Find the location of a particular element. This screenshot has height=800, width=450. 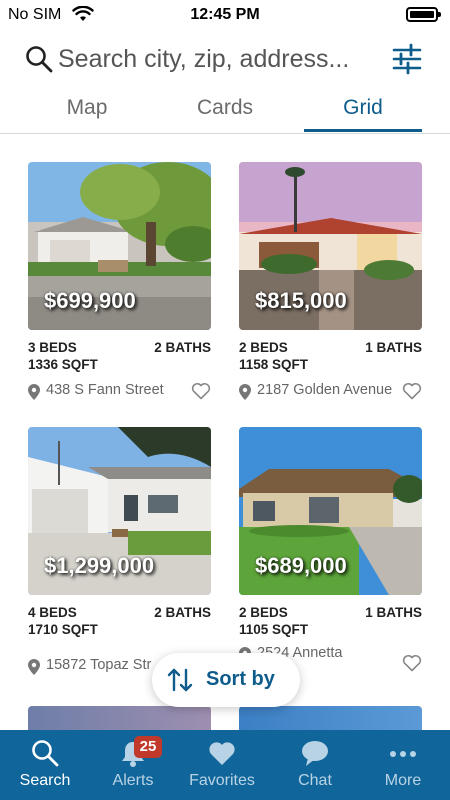

listing-price: $1,299,000 is located at coordinates (99, 565).